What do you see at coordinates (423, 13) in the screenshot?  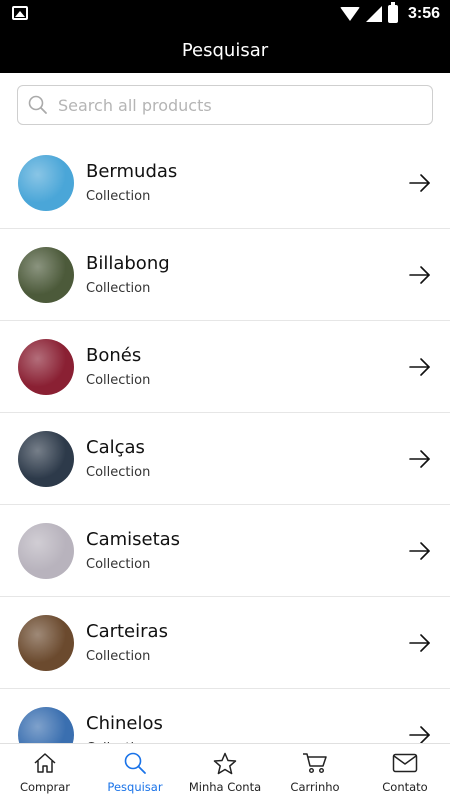 I see `status-time: 3:56` at bounding box center [423, 13].